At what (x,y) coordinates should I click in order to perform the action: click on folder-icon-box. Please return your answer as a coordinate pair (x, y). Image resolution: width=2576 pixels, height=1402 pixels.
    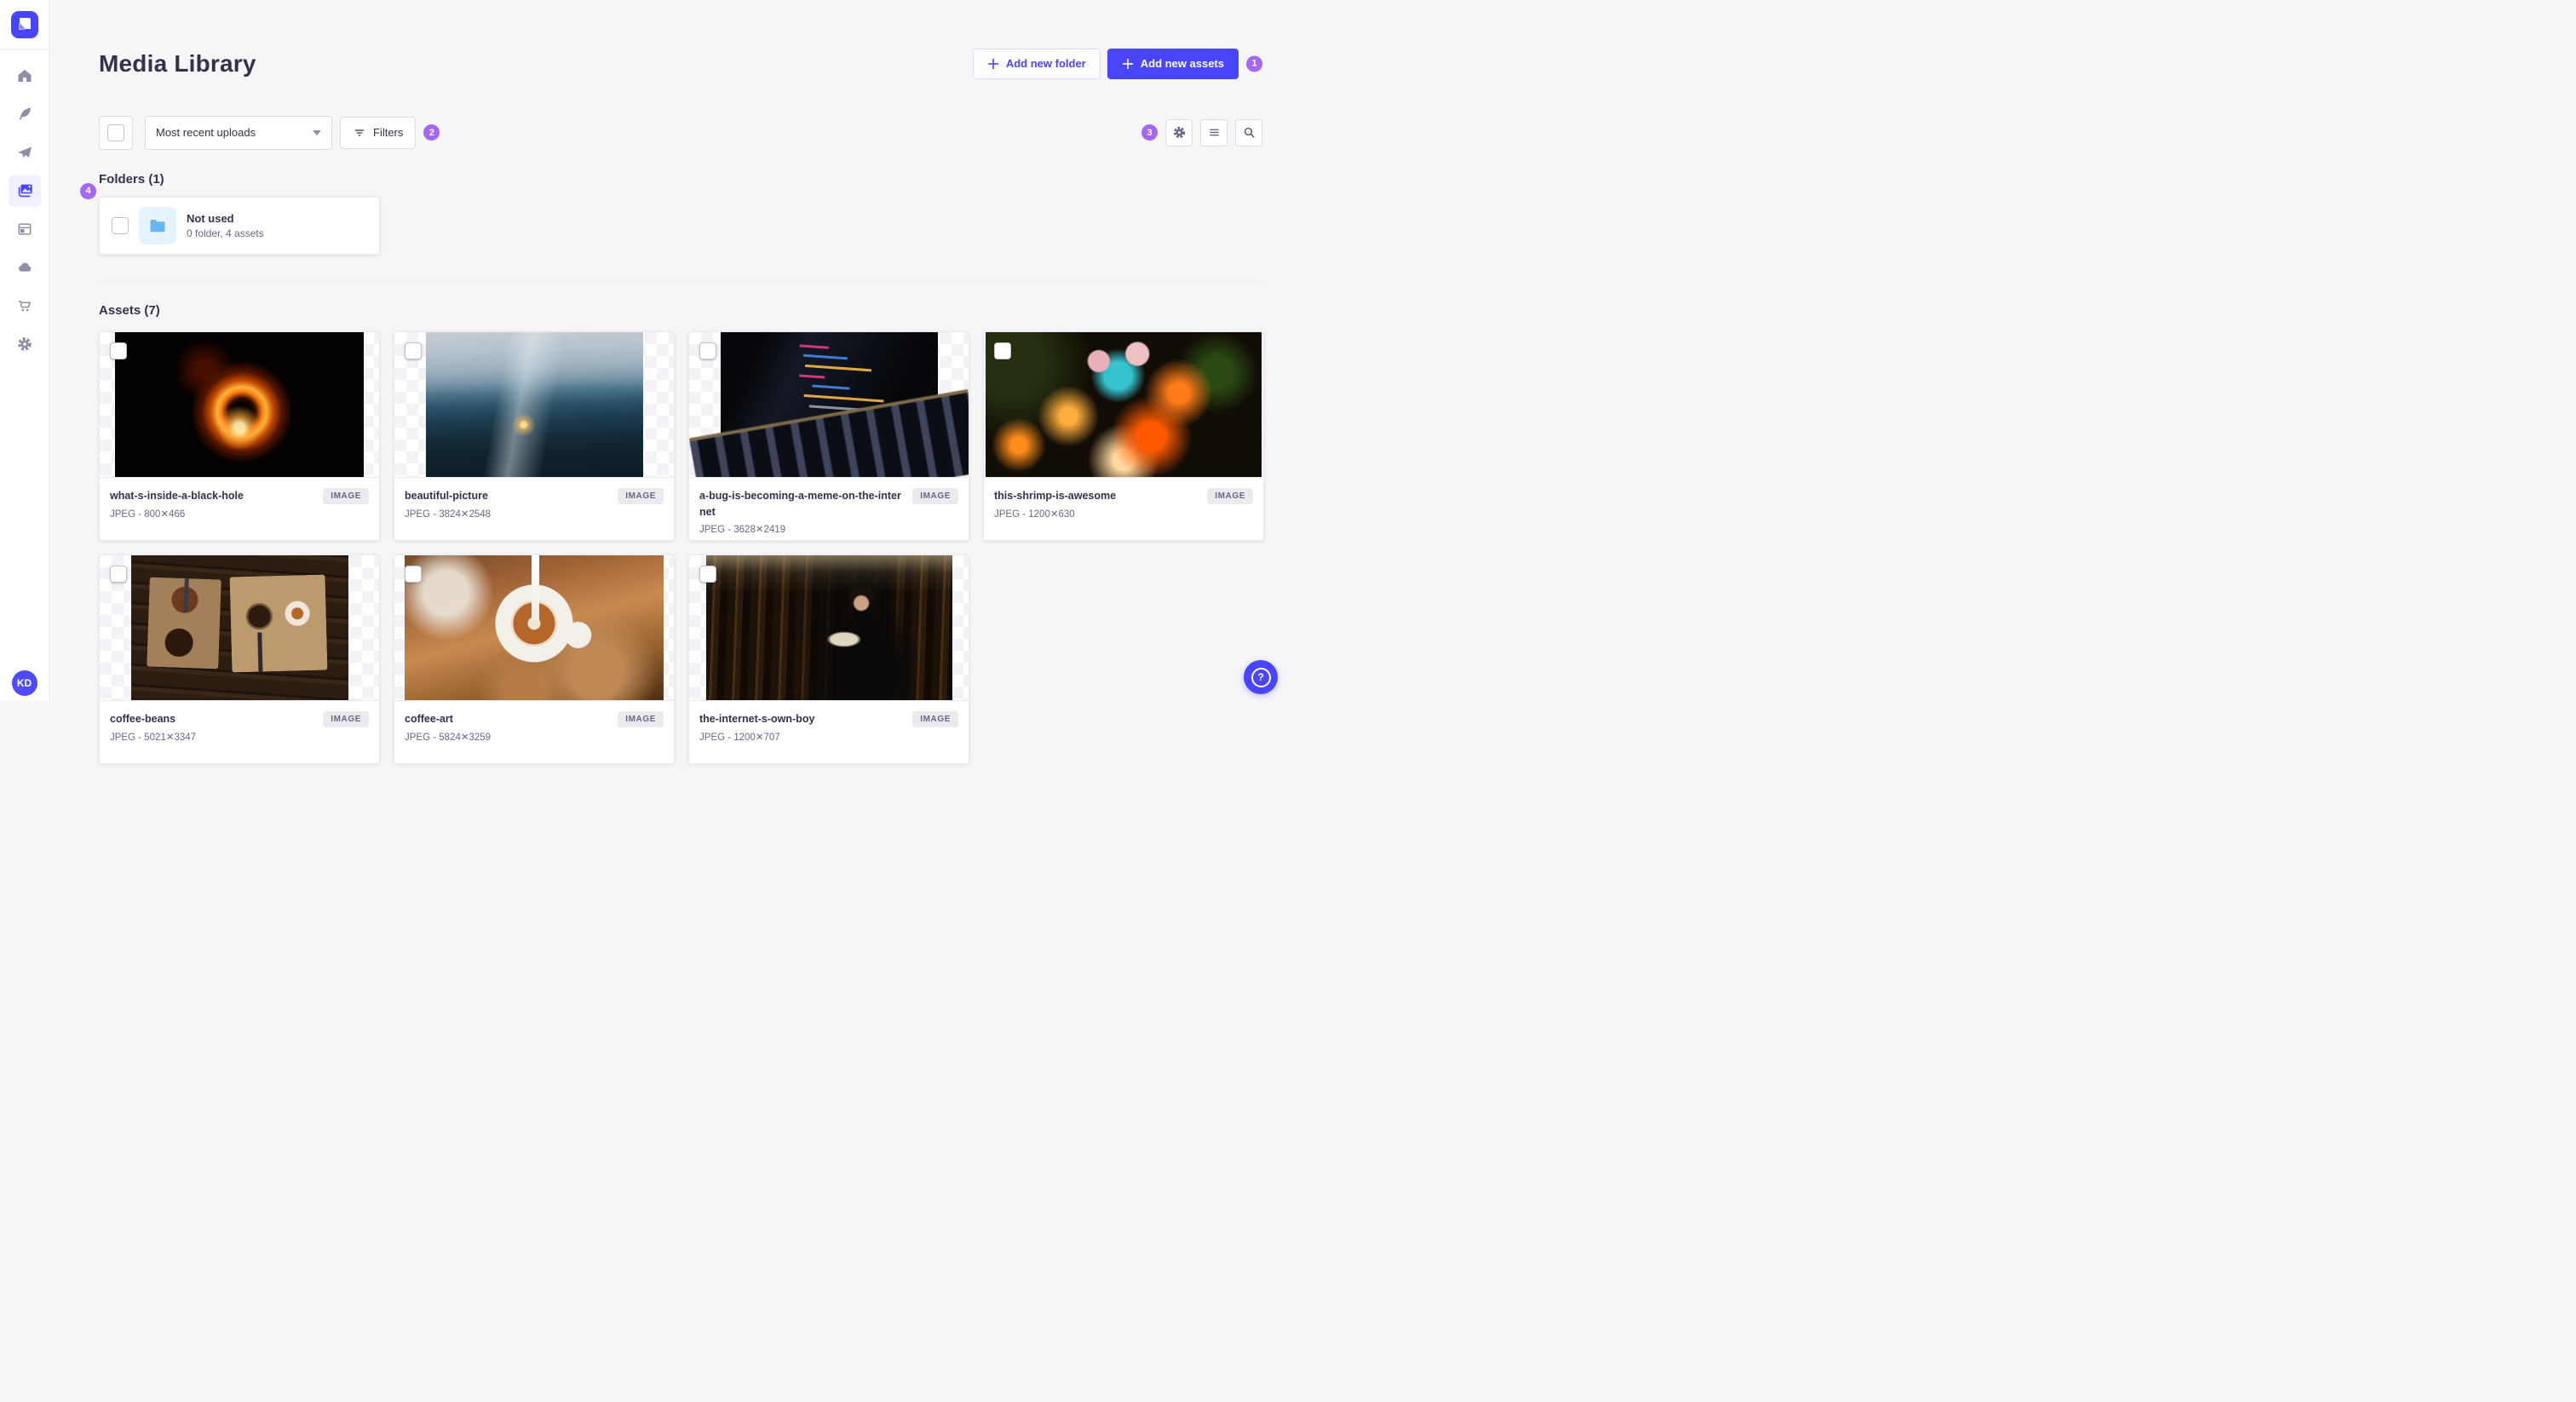
    Looking at the image, I should click on (157, 225).